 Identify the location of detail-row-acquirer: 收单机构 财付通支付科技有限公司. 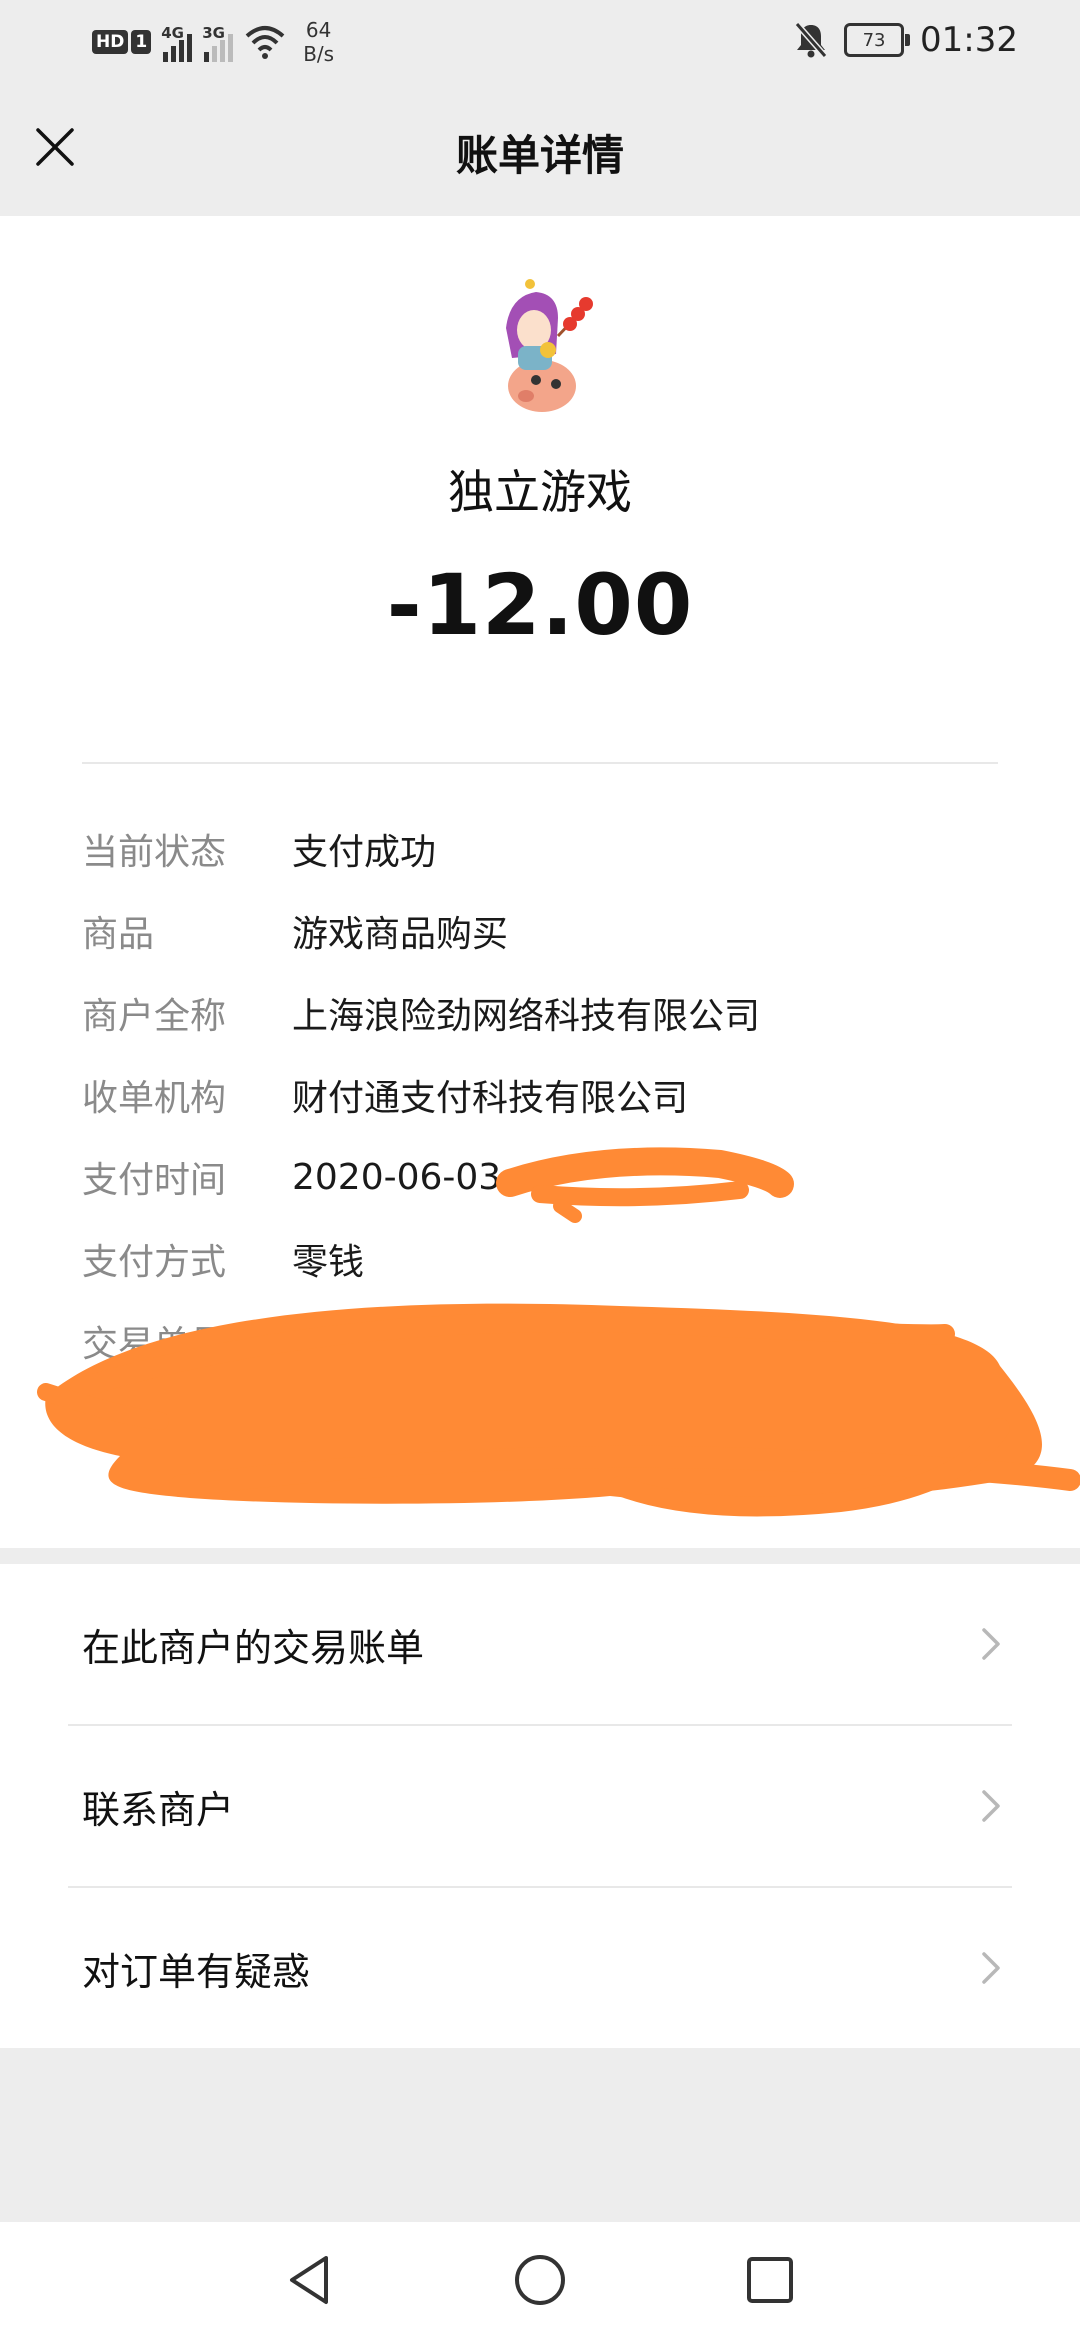
(540, 1095).